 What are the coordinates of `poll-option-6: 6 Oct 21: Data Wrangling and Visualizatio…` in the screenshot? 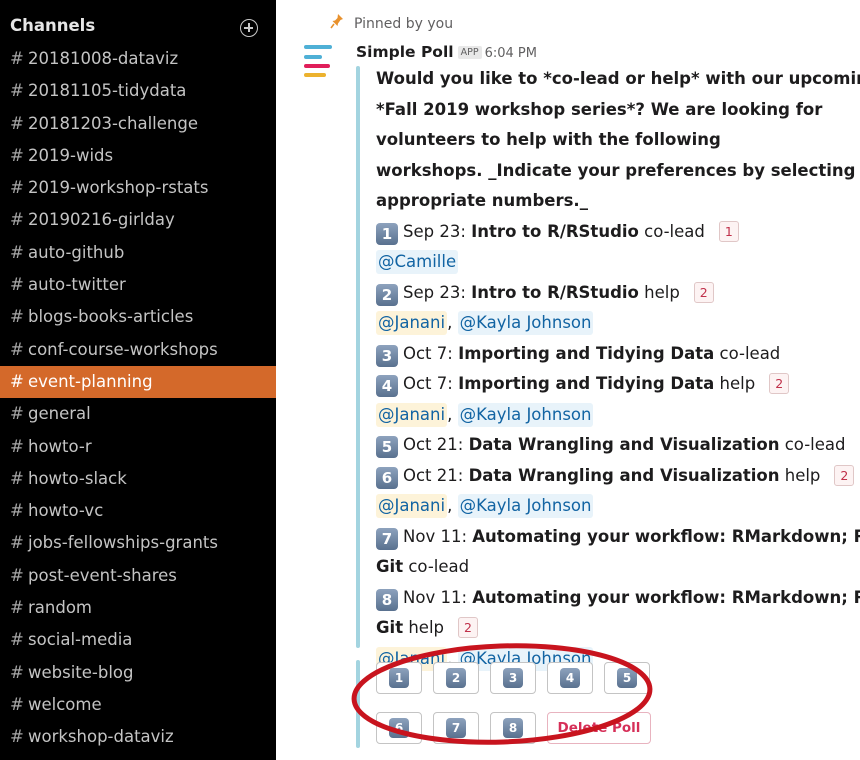 It's located at (615, 491).